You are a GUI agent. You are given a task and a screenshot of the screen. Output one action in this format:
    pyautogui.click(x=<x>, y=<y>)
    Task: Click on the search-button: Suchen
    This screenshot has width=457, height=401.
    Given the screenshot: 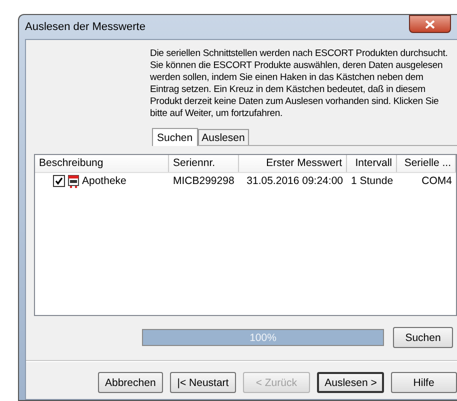 What is the action you would take?
    pyautogui.click(x=423, y=337)
    